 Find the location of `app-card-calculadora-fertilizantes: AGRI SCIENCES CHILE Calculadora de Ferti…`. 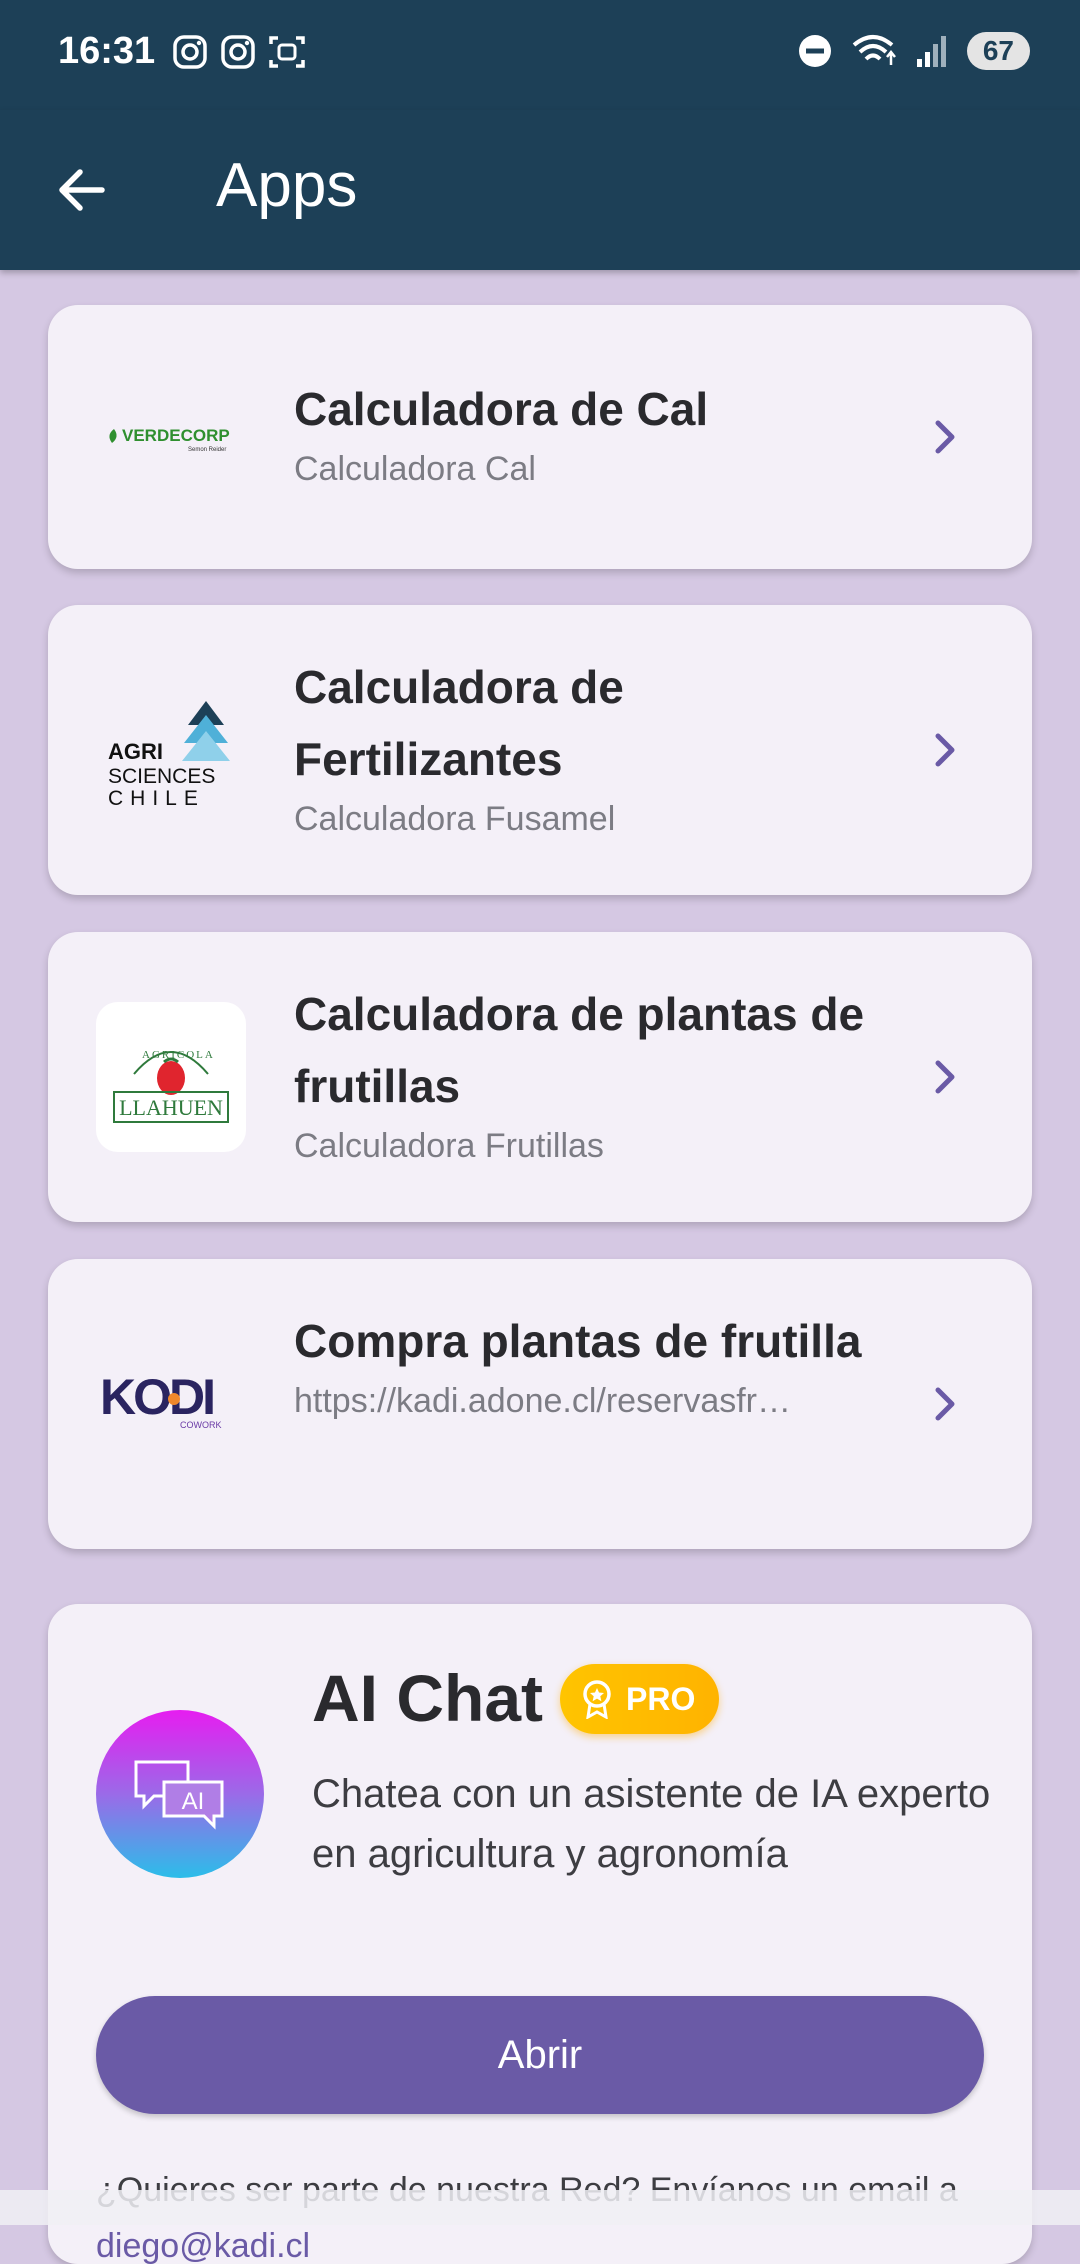

app-card-calculadora-fertilizantes: AGRI SCIENCES CHILE Calculadora de Ferti… is located at coordinates (540, 750).